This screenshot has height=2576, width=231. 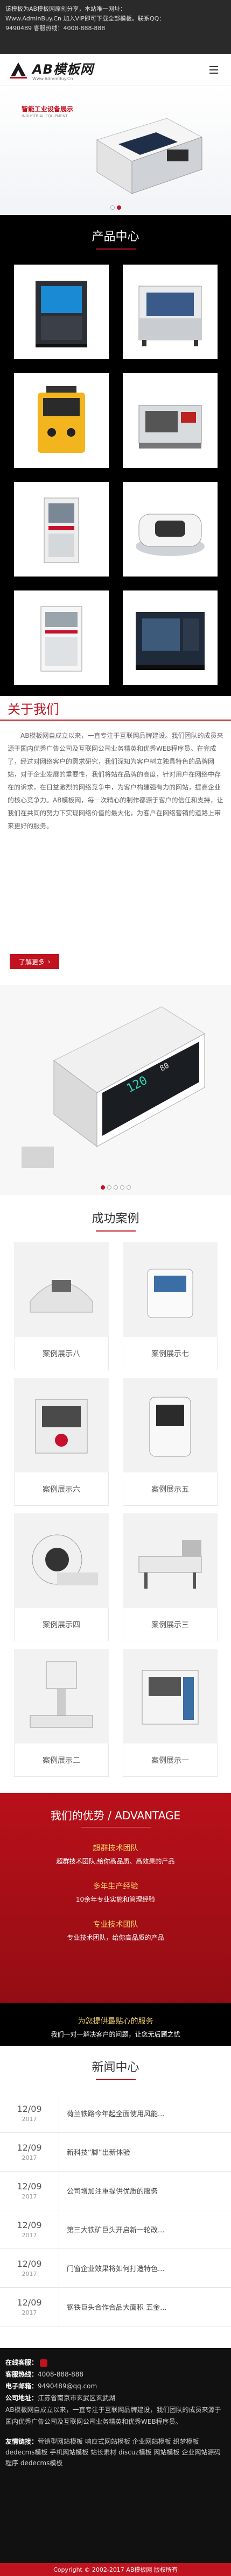 What do you see at coordinates (112, 207) in the screenshot?
I see `banner-dot` at bounding box center [112, 207].